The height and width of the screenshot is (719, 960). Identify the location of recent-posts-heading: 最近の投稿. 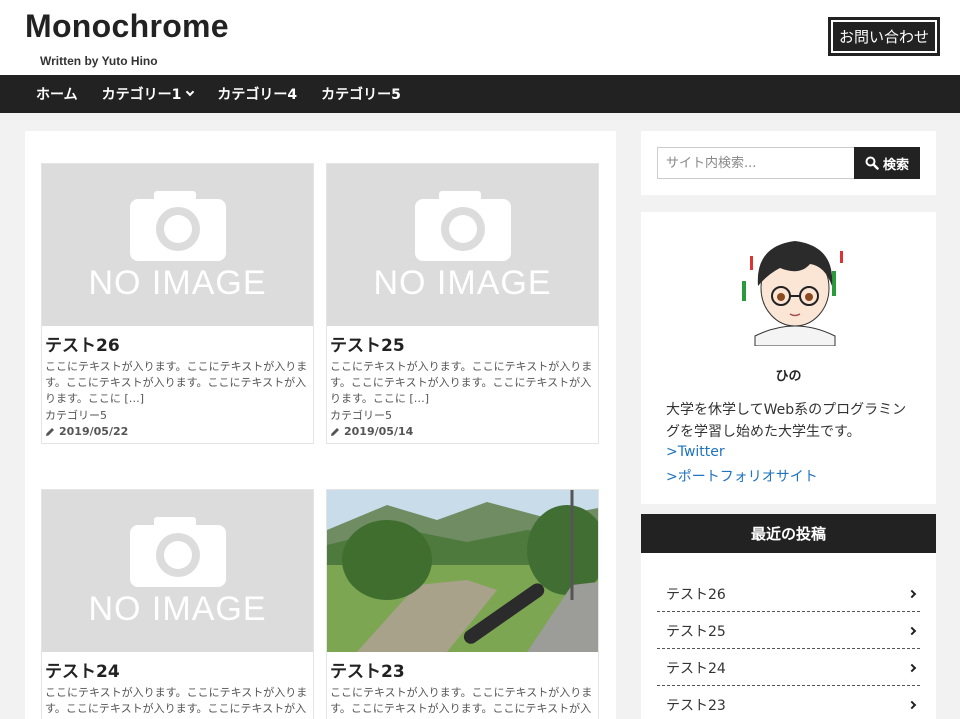
(788, 533).